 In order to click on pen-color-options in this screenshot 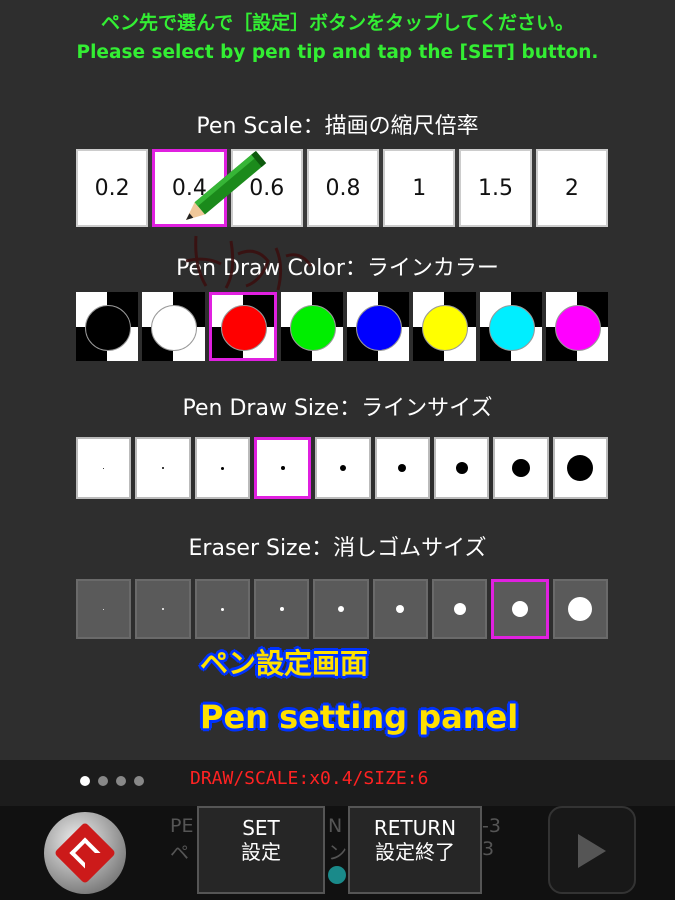, I will do `click(342, 326)`.